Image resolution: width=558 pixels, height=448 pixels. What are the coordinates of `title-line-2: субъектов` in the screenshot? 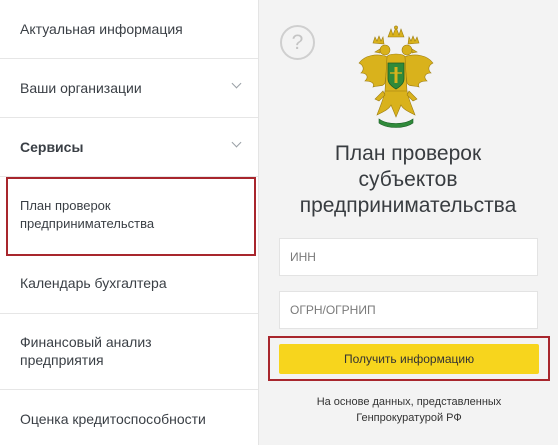 It's located at (408, 179).